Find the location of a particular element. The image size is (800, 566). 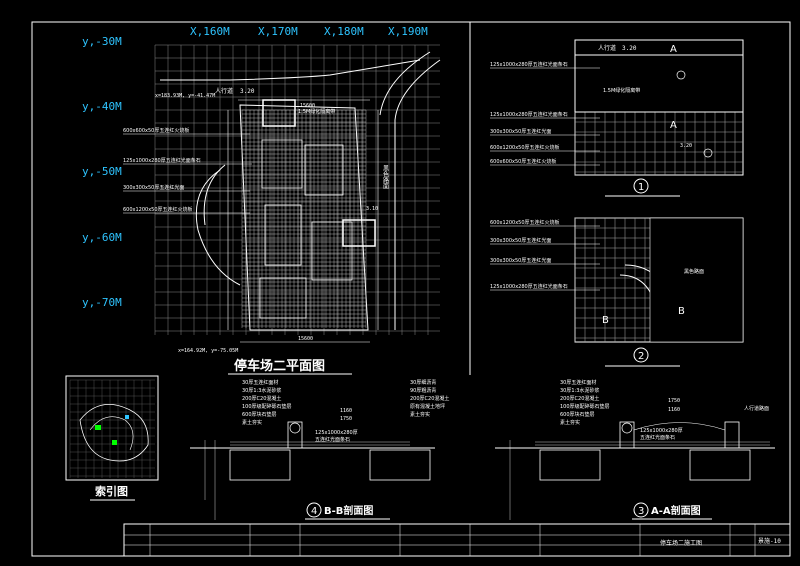

title-block: 停车场二施工图 景施-10 is located at coordinates (457, 540).